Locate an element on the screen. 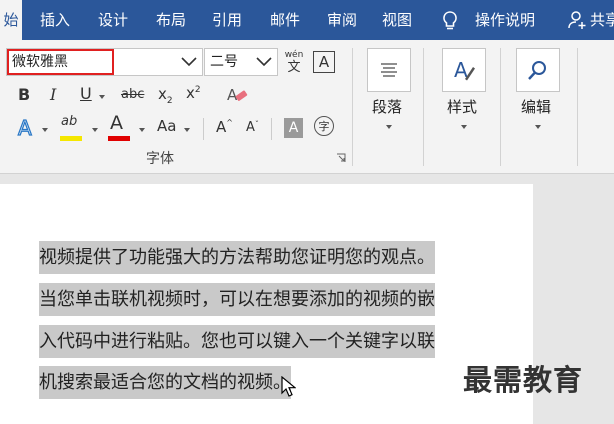 Image resolution: width=614 pixels, height=424 pixels. editing-button is located at coordinates (538, 70).